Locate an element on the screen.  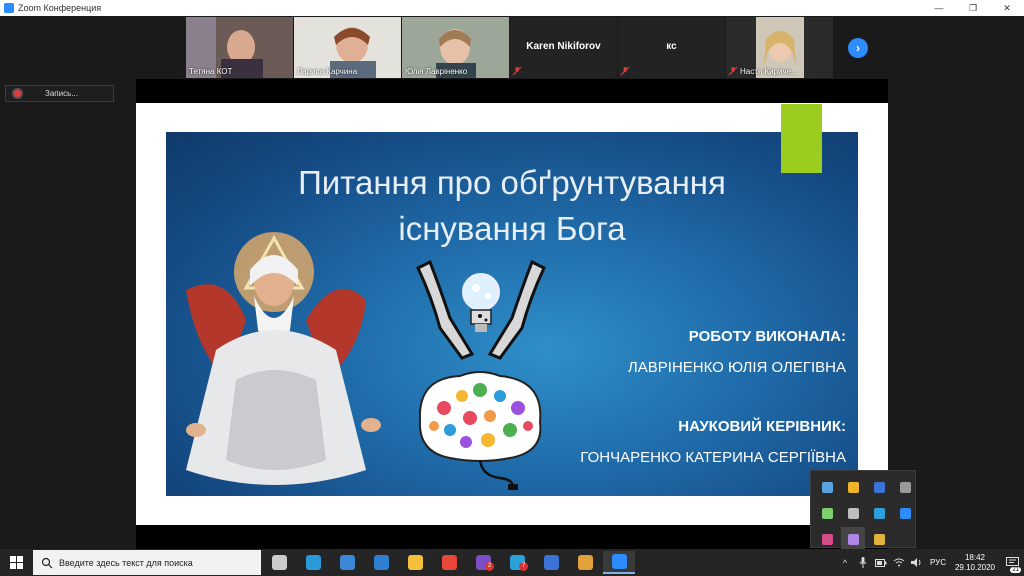
participant-tile: кс is located at coordinates (671, 47).